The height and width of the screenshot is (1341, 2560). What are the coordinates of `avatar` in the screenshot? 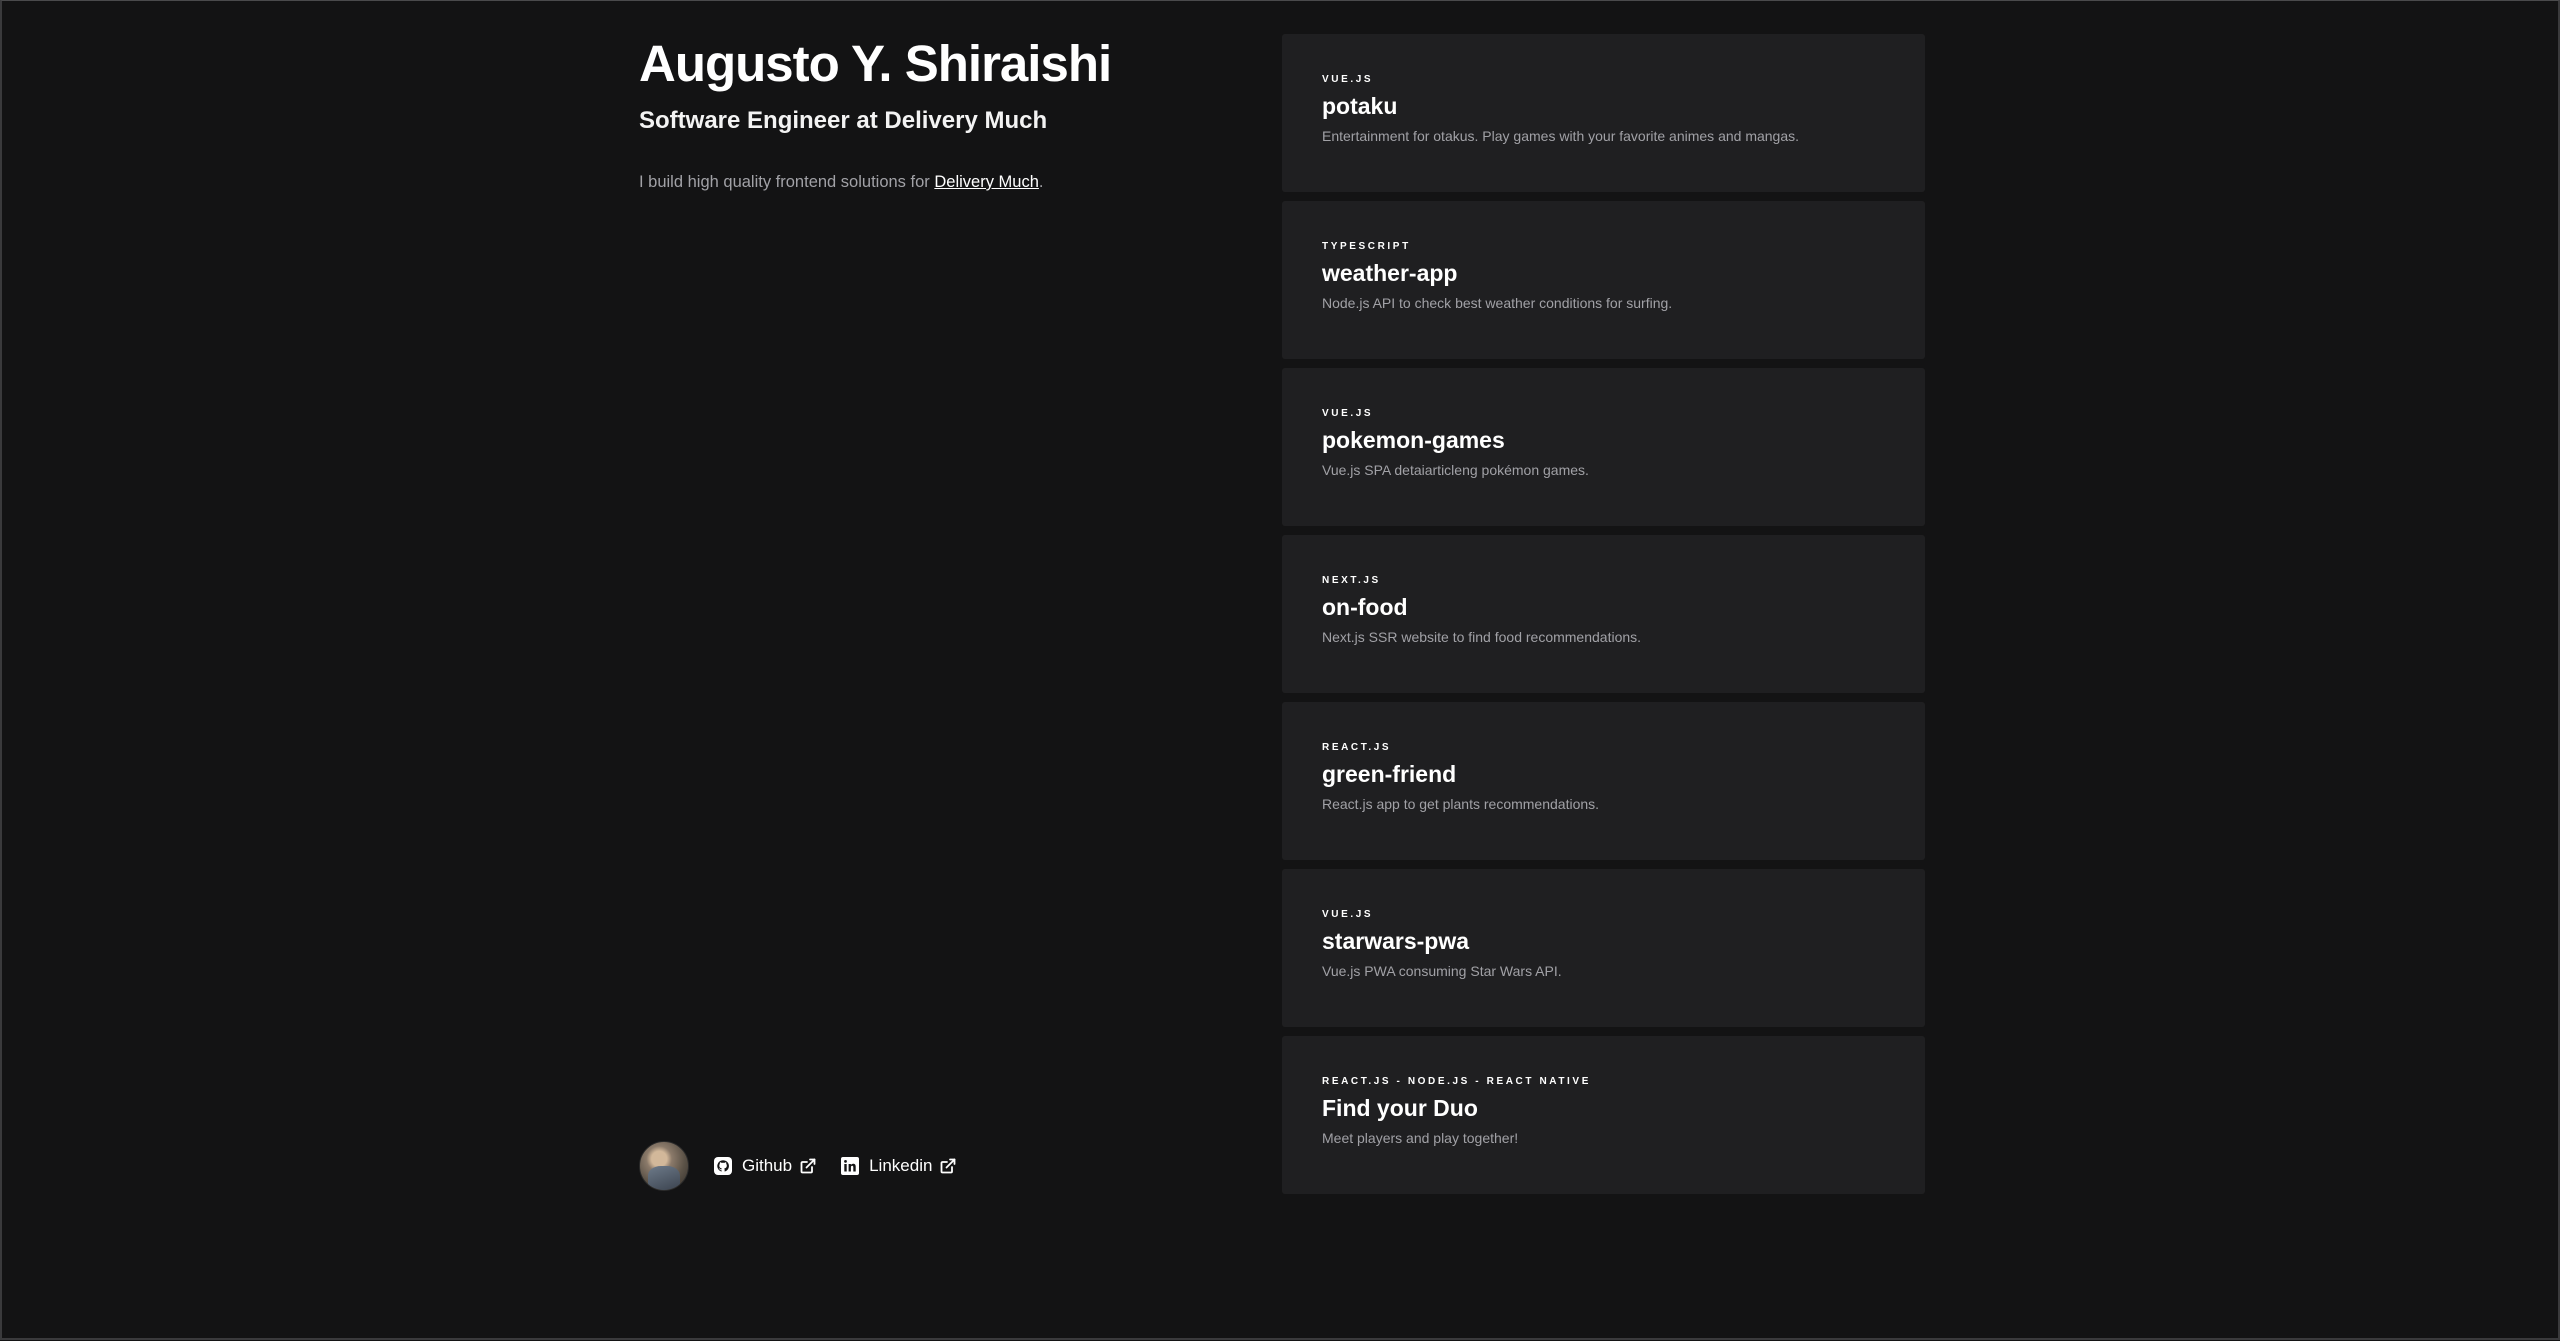 It's located at (664, 1166).